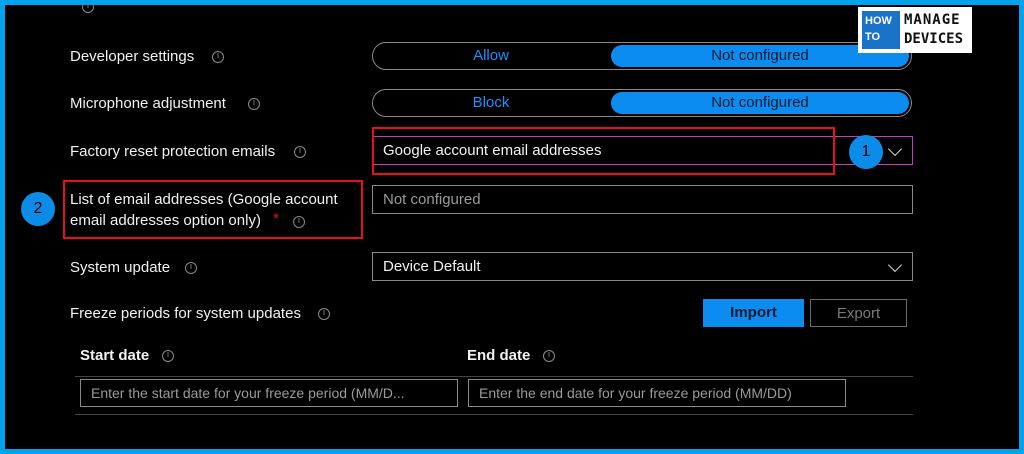 Image resolution: width=1024 pixels, height=454 pixels. Describe the element at coordinates (753, 313) in the screenshot. I see `import-button: Import` at that location.